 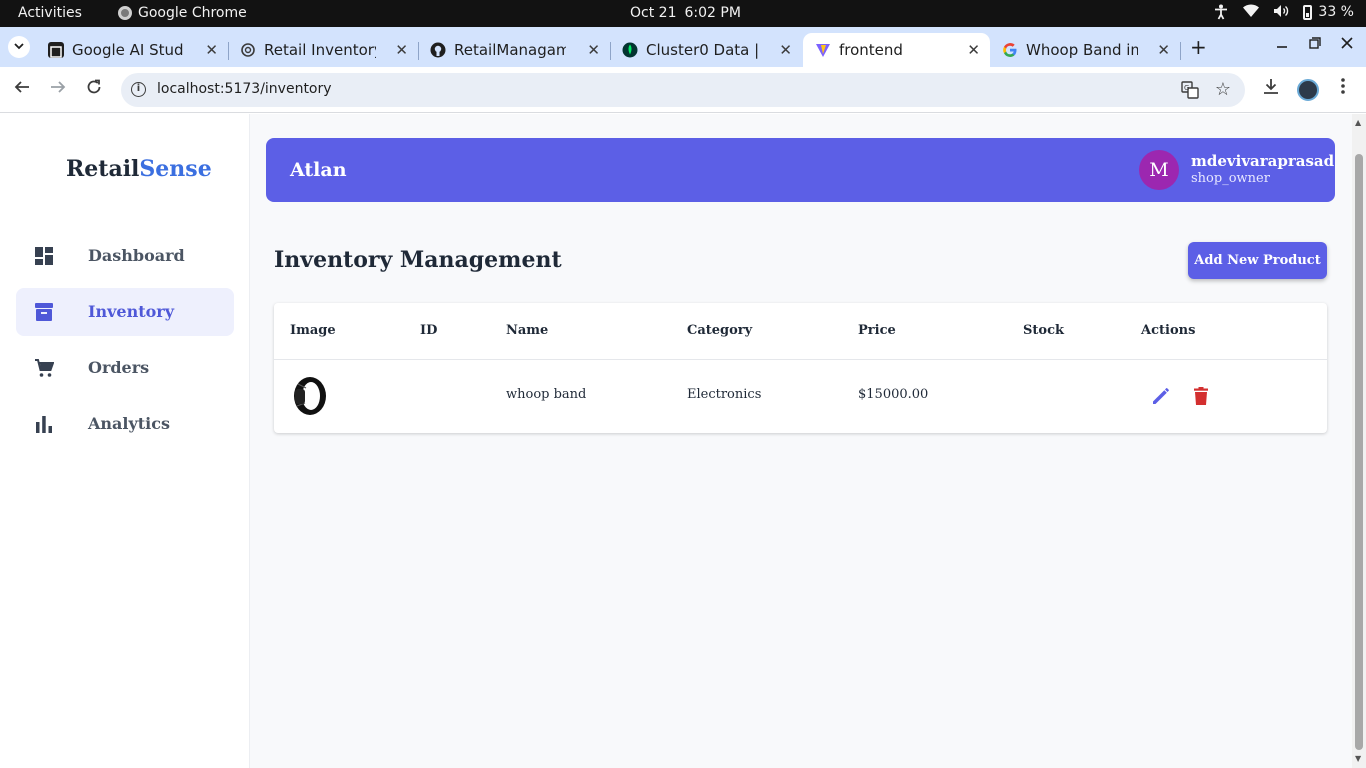 I want to click on browser-toolbar: i localhost:5173/inventory G ☆, so click(x=683, y=90).